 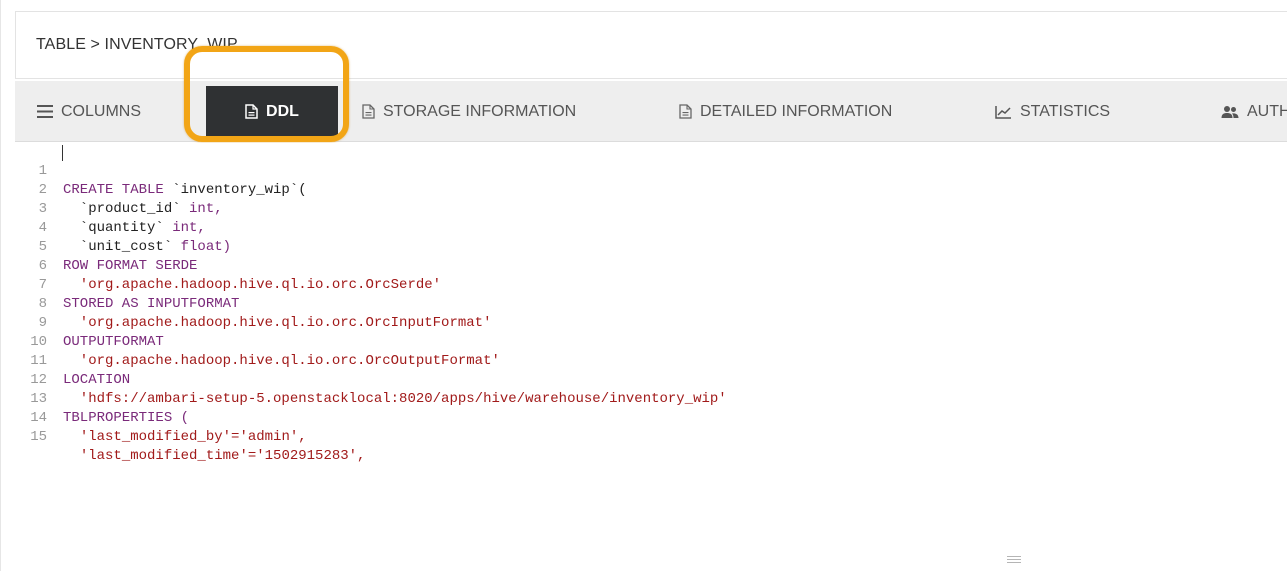 What do you see at coordinates (45, 111) in the screenshot?
I see `list-icon` at bounding box center [45, 111].